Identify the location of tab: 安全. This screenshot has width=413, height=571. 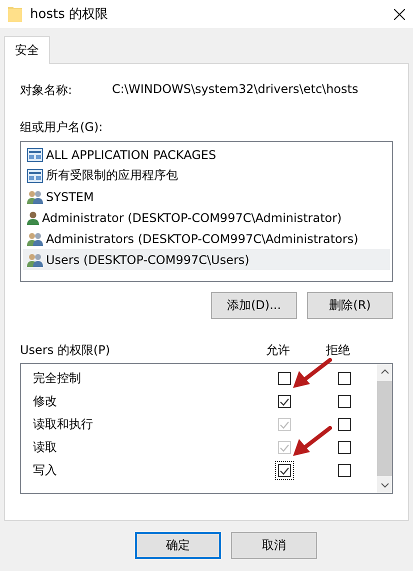
(27, 50).